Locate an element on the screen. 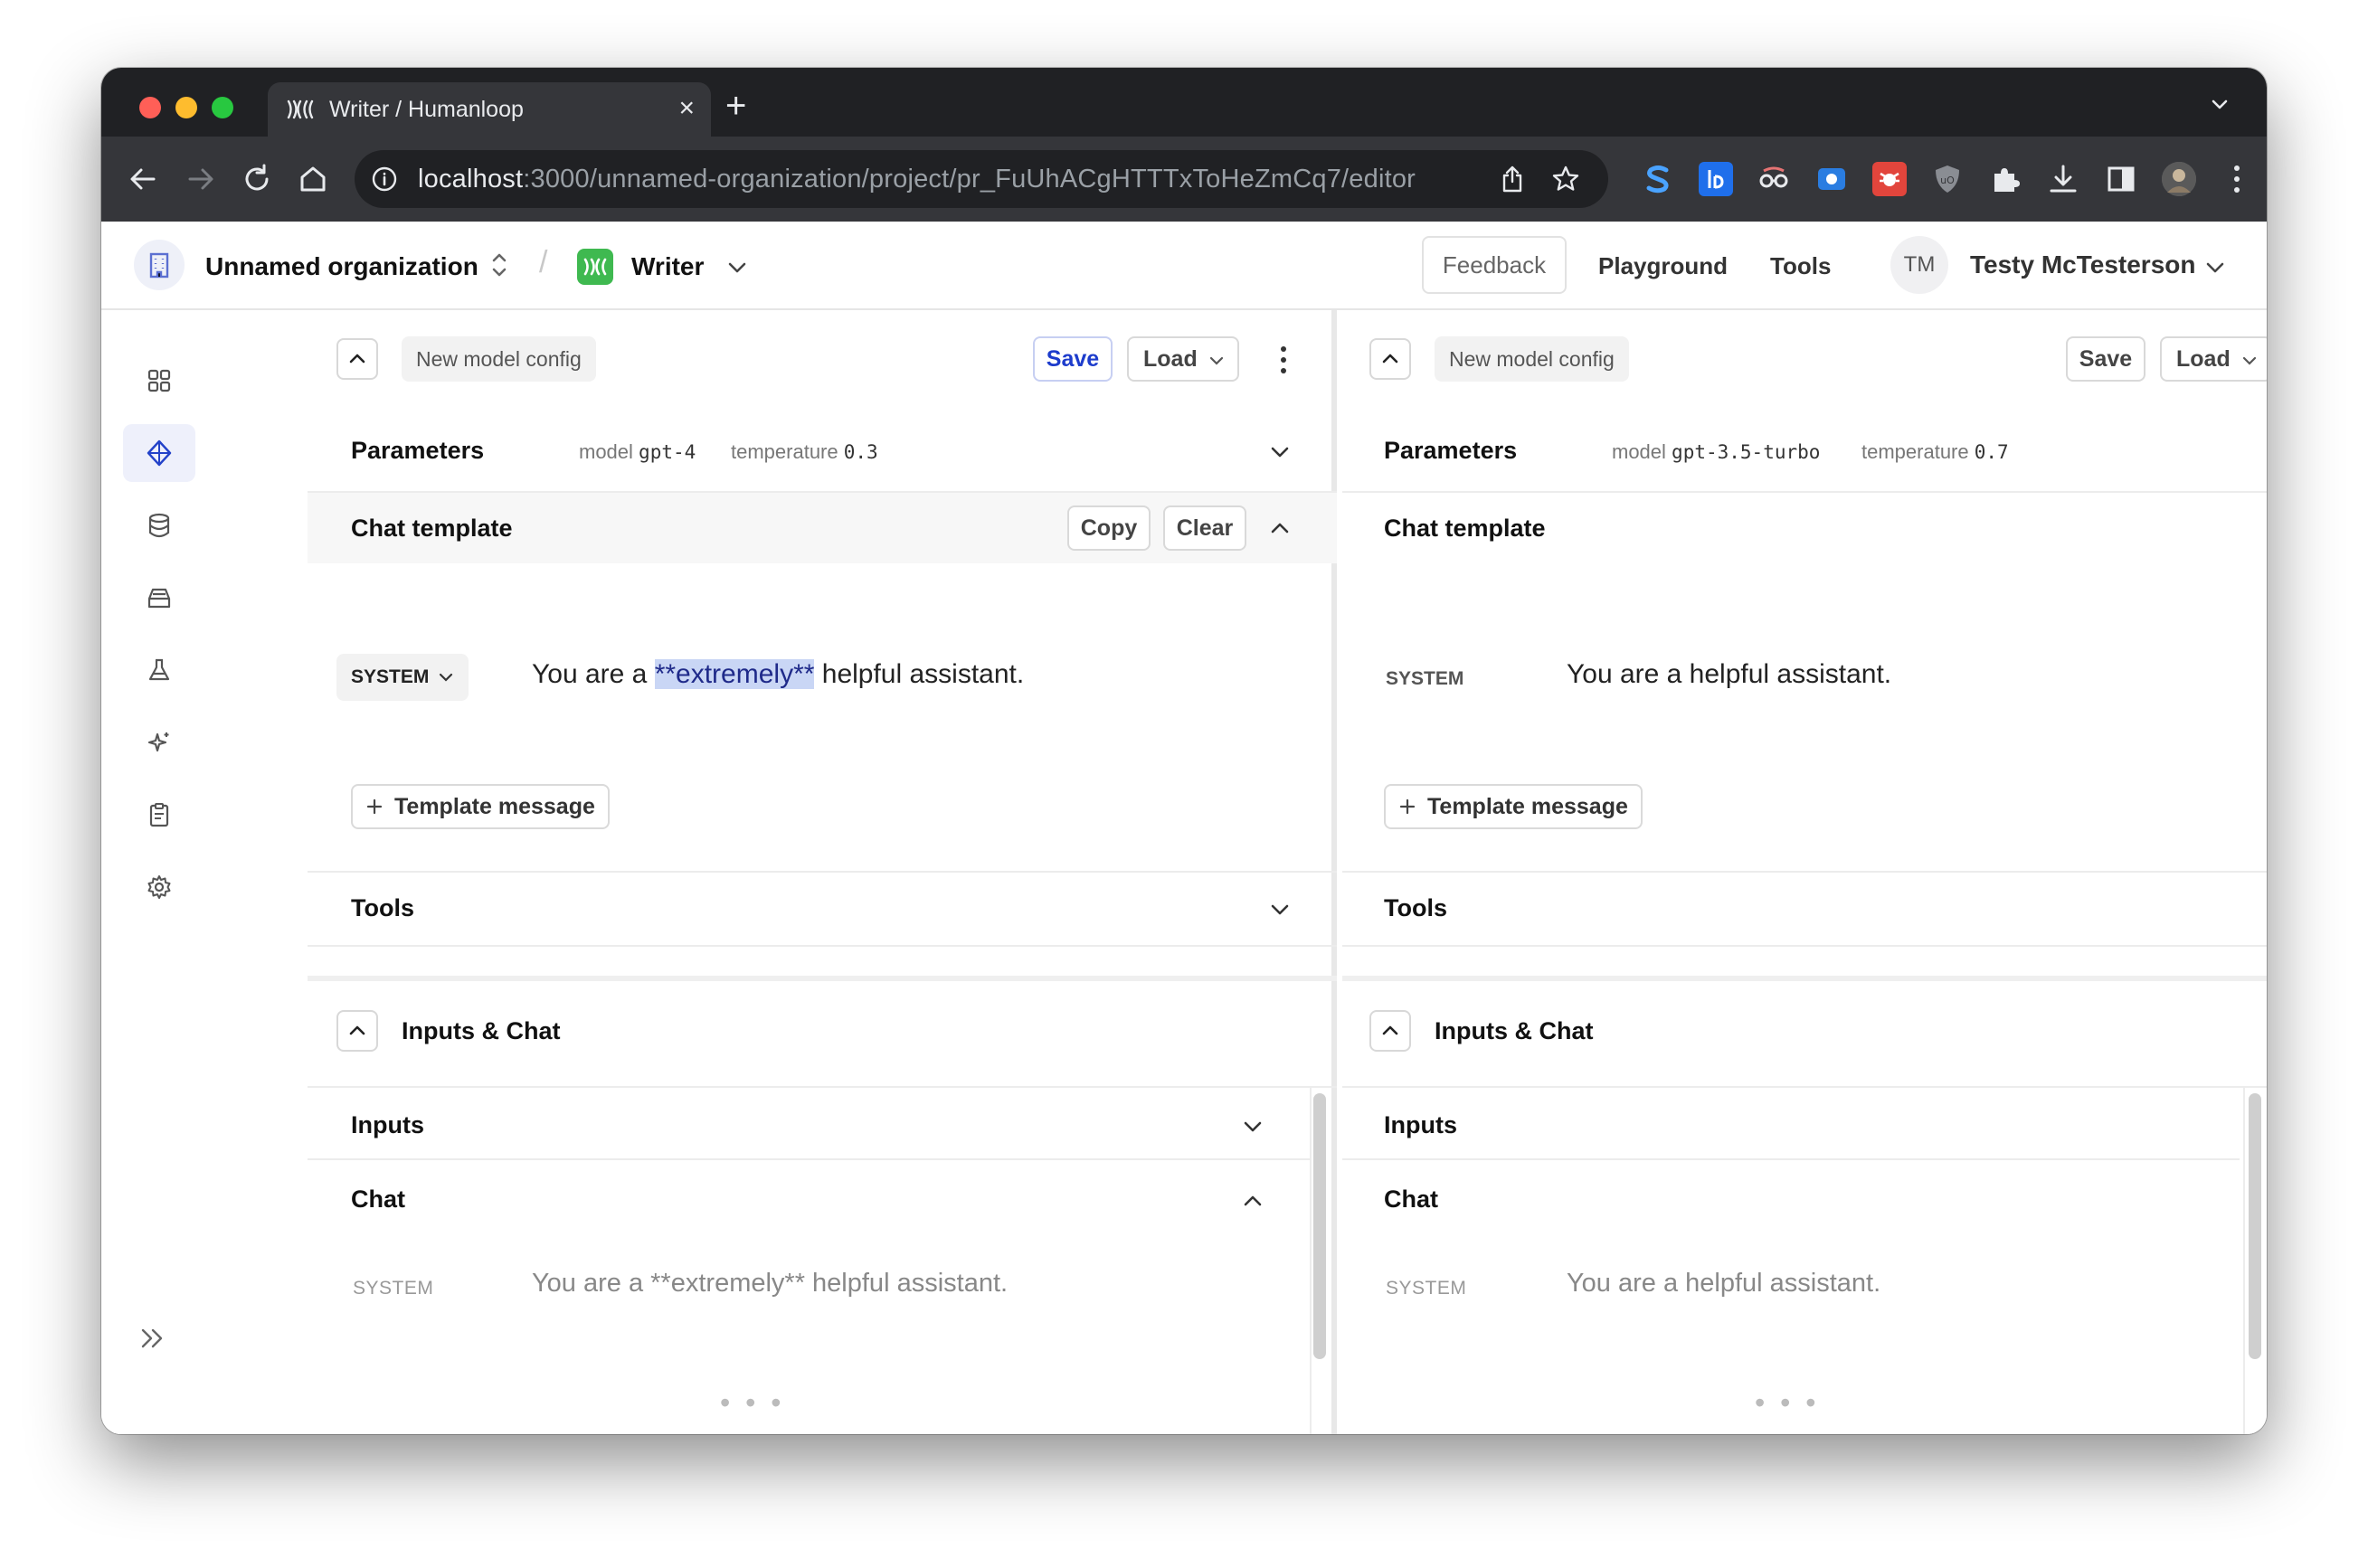 The image size is (2368, 1568). minimize-window-button is located at coordinates (186, 107).